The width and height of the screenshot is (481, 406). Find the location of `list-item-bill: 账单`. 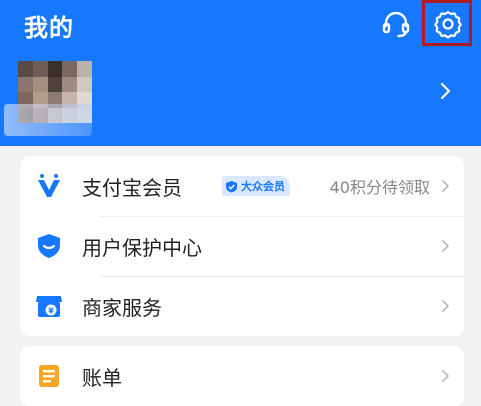

list-item-bill: 账单 is located at coordinates (242, 376).